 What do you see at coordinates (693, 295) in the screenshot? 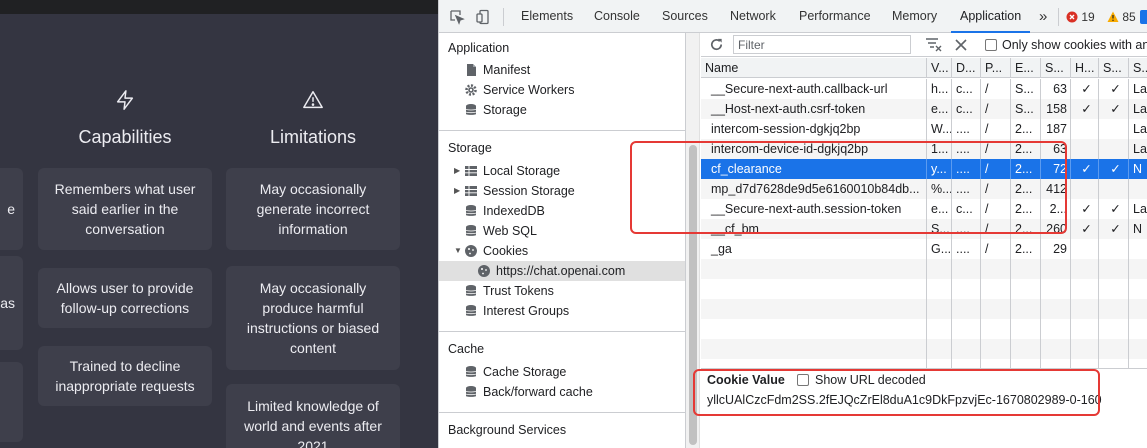
I see `scrollbar-thumb` at bounding box center [693, 295].